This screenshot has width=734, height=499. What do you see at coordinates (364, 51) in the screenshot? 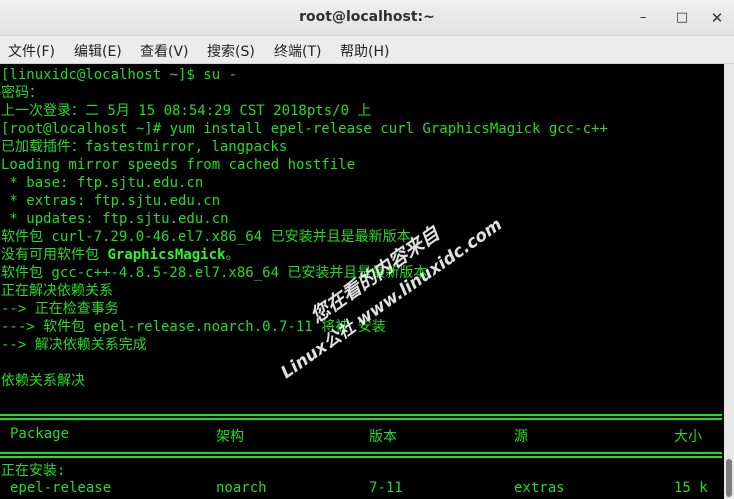
I see `menu-help: 帮助(H)` at bounding box center [364, 51].